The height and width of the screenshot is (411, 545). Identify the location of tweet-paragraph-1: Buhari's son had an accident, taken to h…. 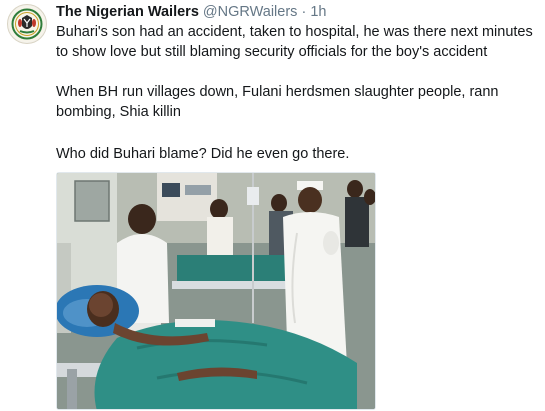
(294, 42).